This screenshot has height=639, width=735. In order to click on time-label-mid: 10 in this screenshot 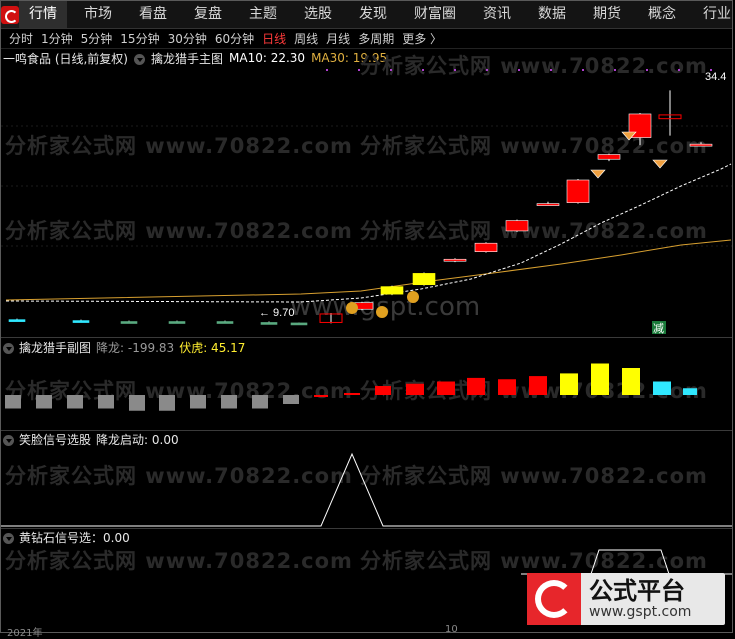, I will do `click(451, 629)`.